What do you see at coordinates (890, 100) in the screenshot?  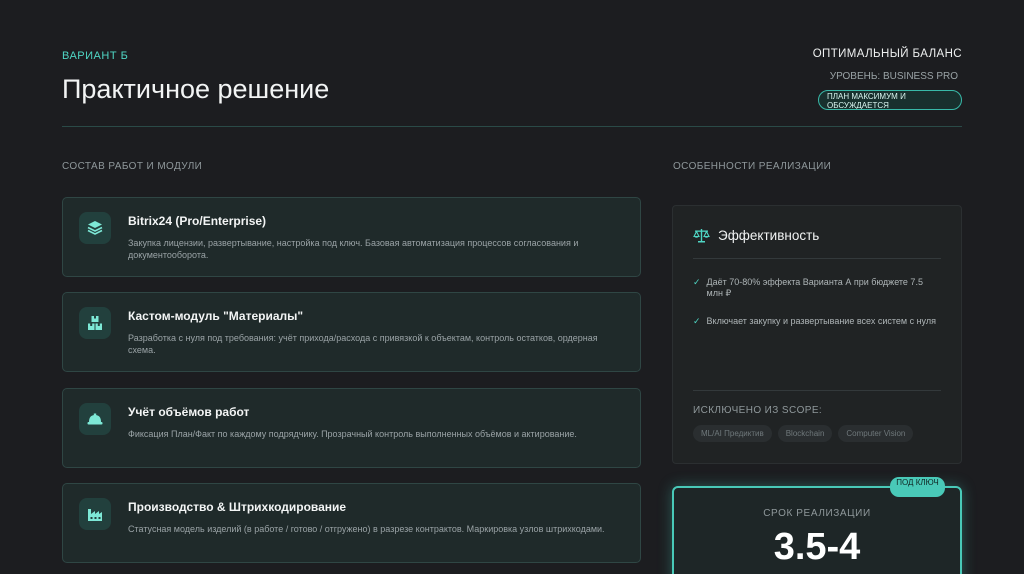 I see `plan-status-pill: ПЛАН МАКСИМУМ И ОБСУЖДАЕТСЯ` at bounding box center [890, 100].